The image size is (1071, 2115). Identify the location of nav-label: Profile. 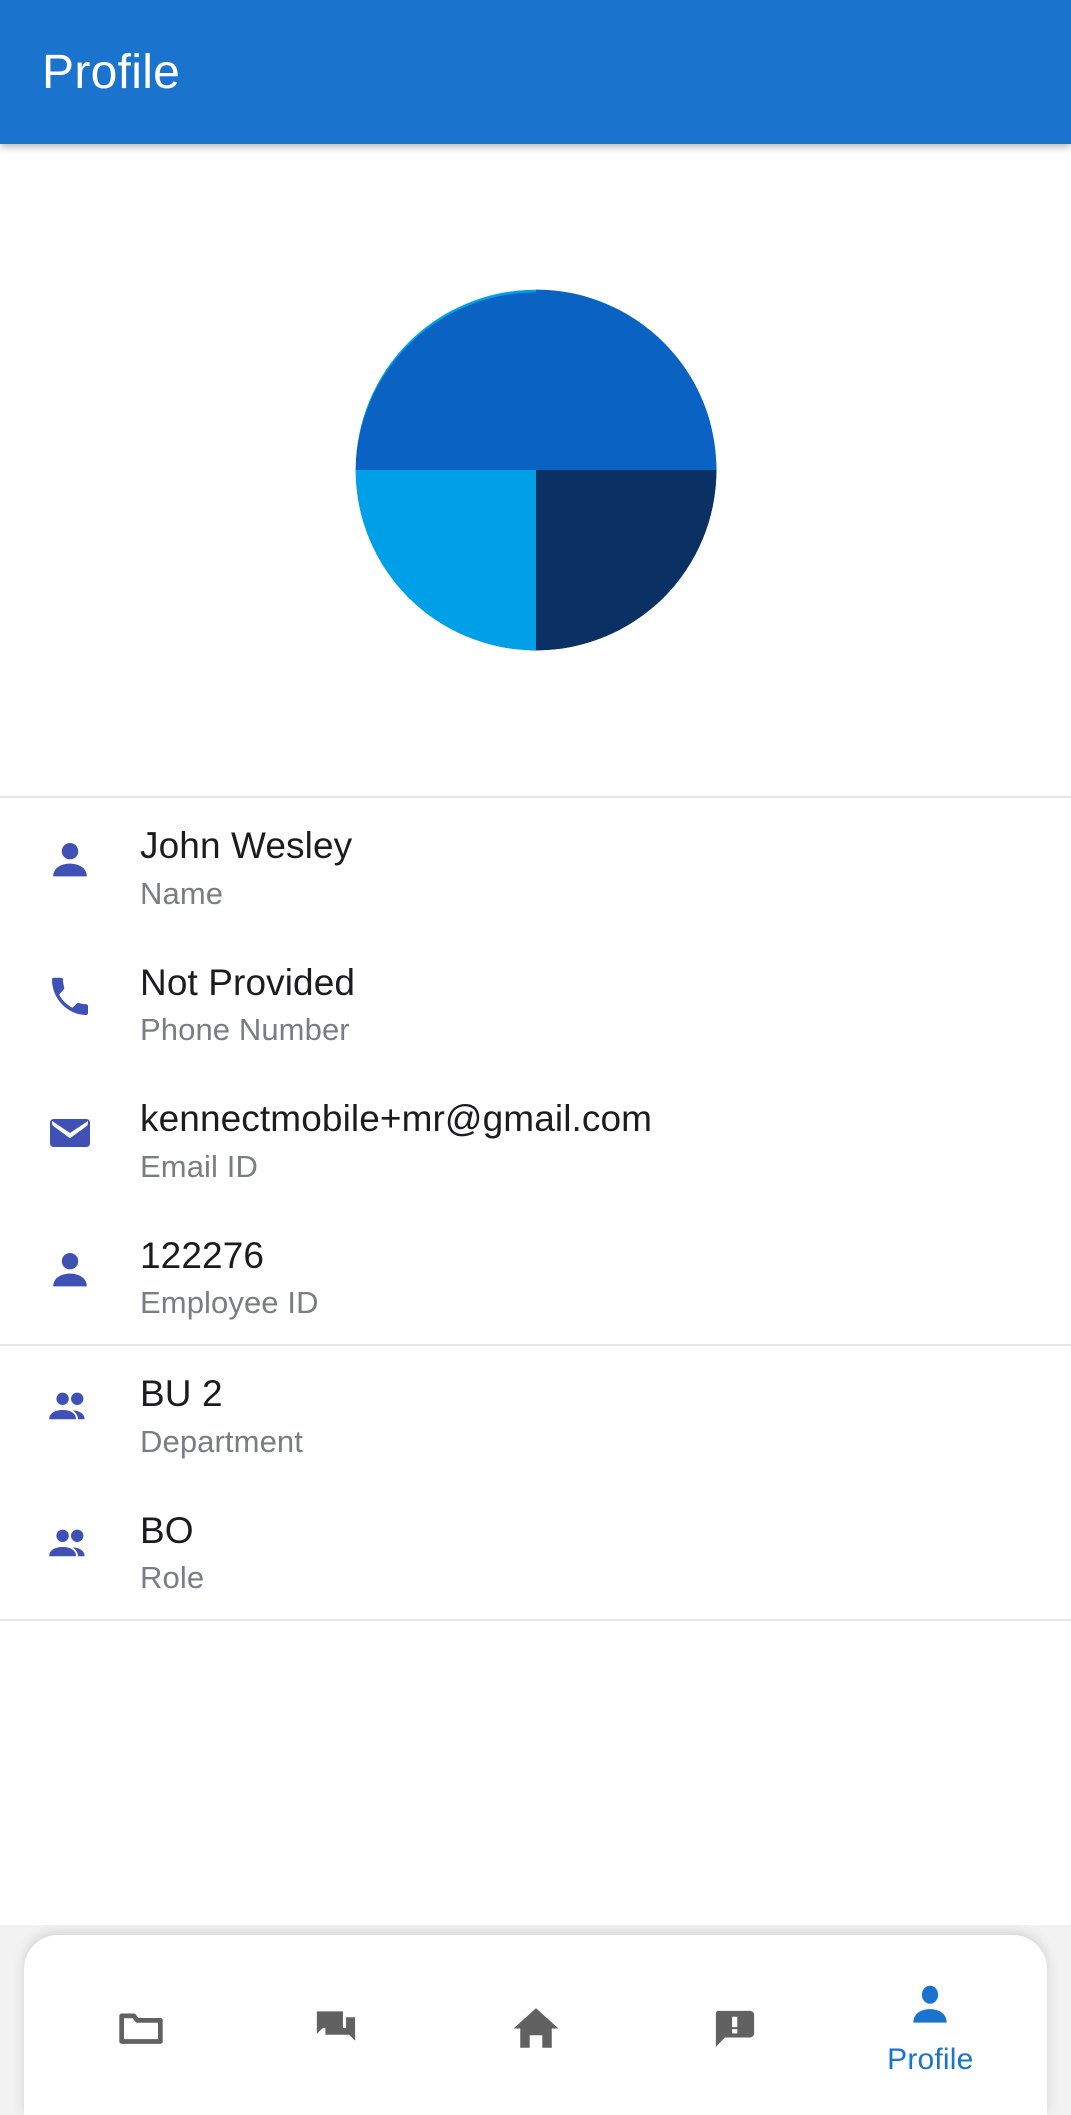
(930, 2059).